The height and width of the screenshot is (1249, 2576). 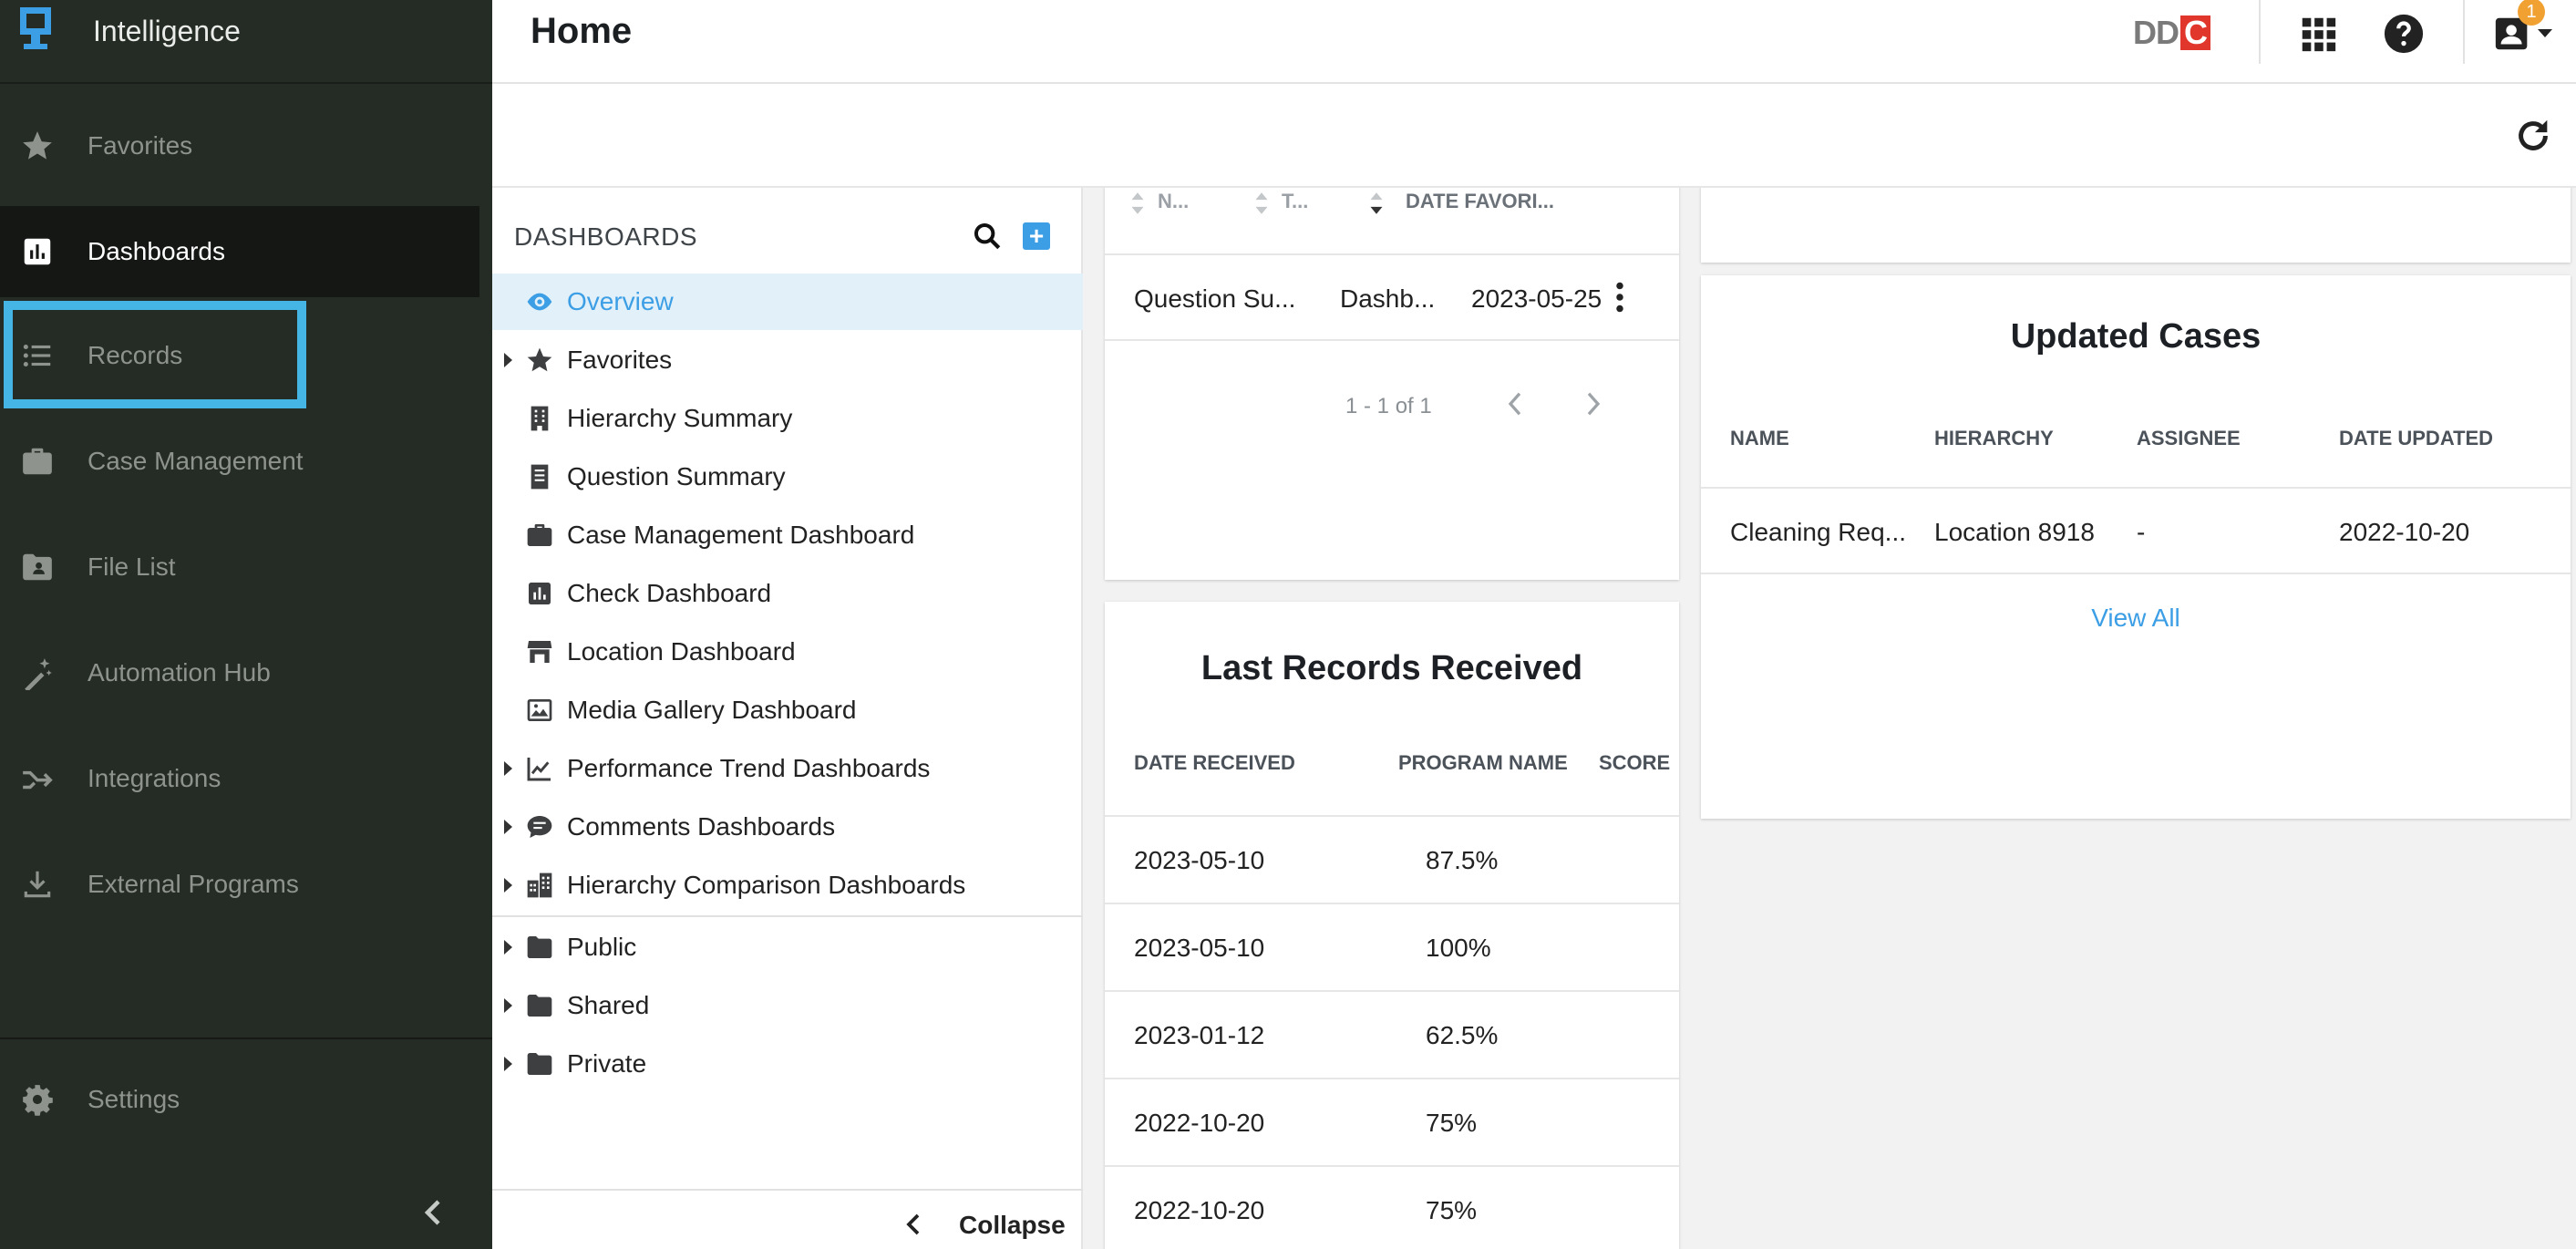 I want to click on table-row: Question Su... Dashb... 2023-05-25, so click(x=1392, y=297).